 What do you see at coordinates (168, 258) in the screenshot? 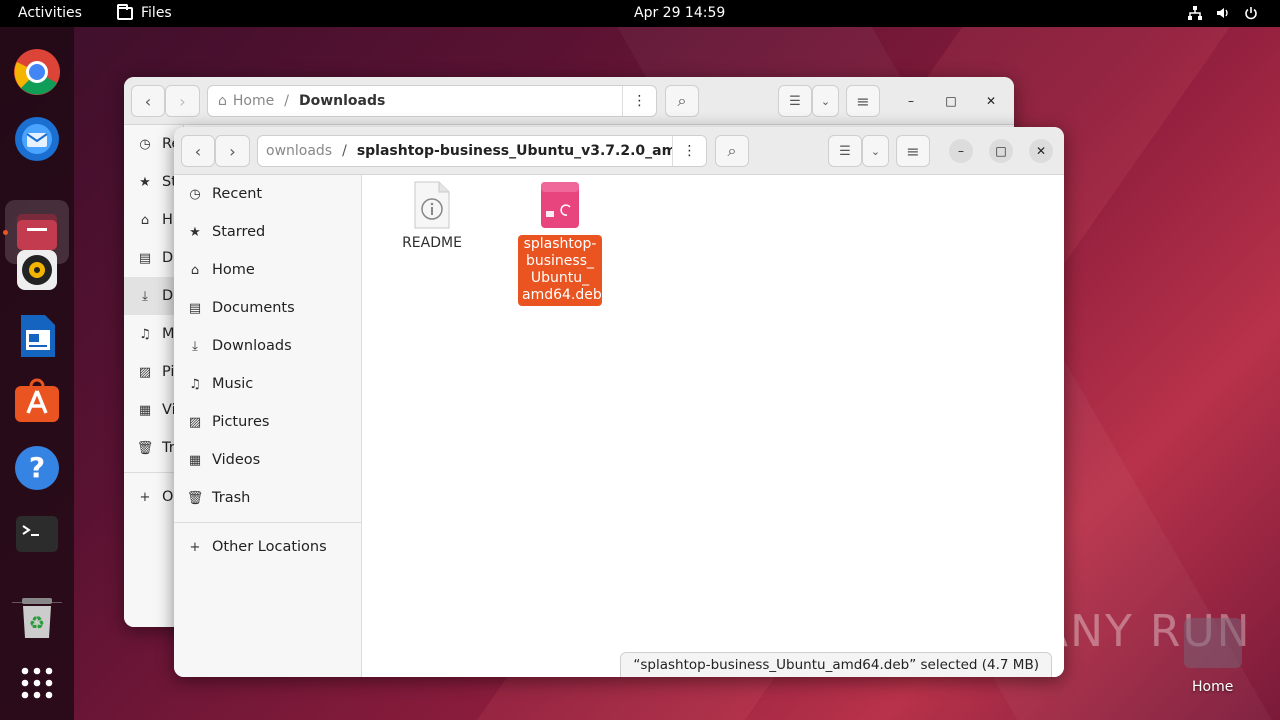
I see `sidebar-item-label: D` at bounding box center [168, 258].